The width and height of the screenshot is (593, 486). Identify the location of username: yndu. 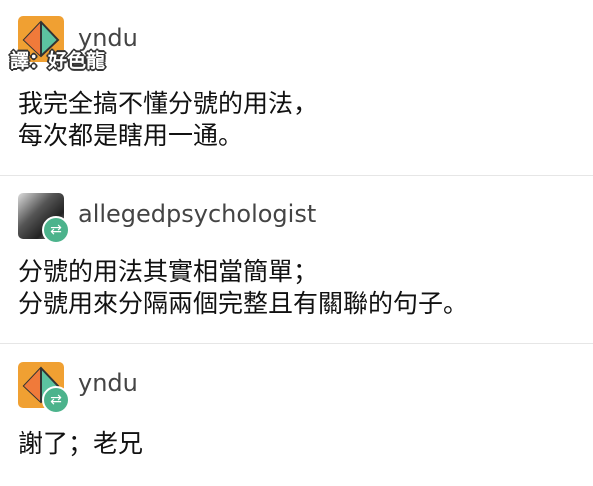
(108, 383).